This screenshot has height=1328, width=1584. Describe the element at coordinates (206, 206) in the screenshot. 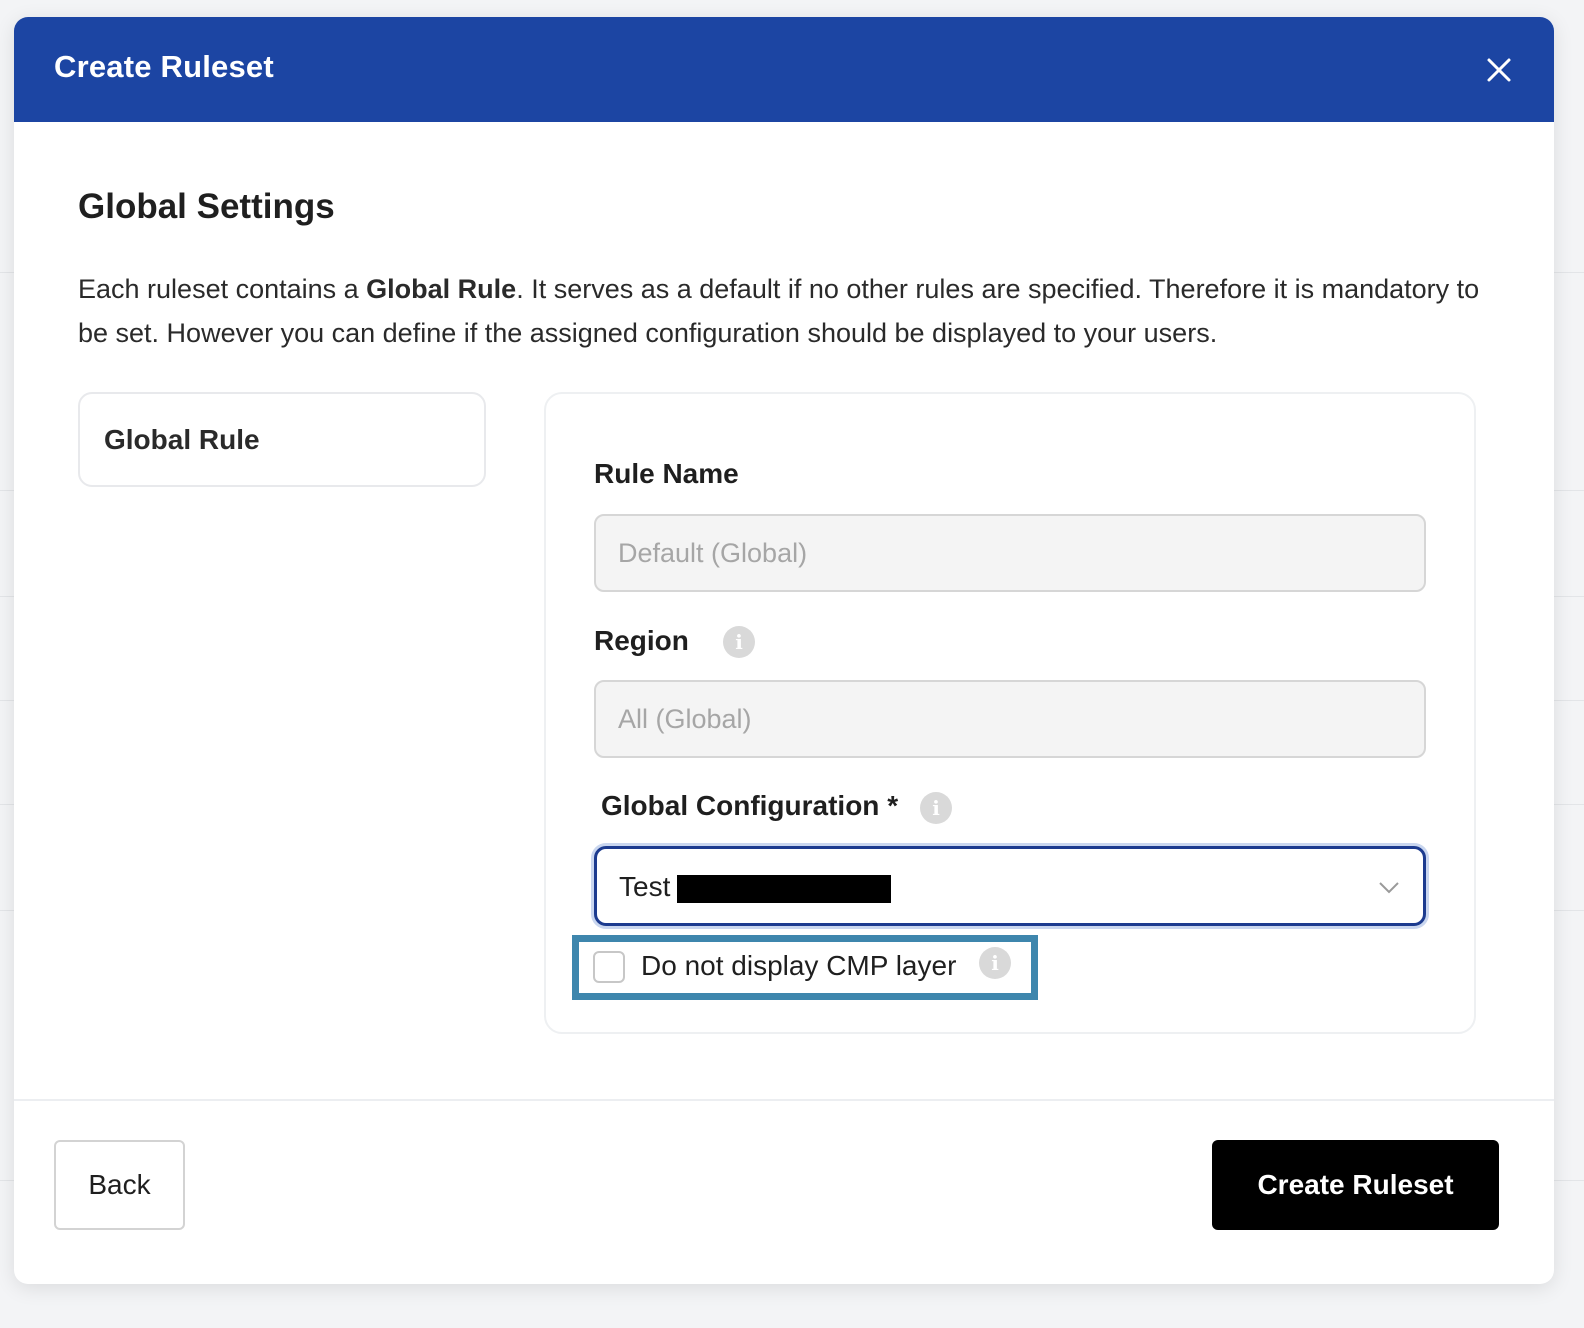

I see `section-title: Global Settings` at that location.